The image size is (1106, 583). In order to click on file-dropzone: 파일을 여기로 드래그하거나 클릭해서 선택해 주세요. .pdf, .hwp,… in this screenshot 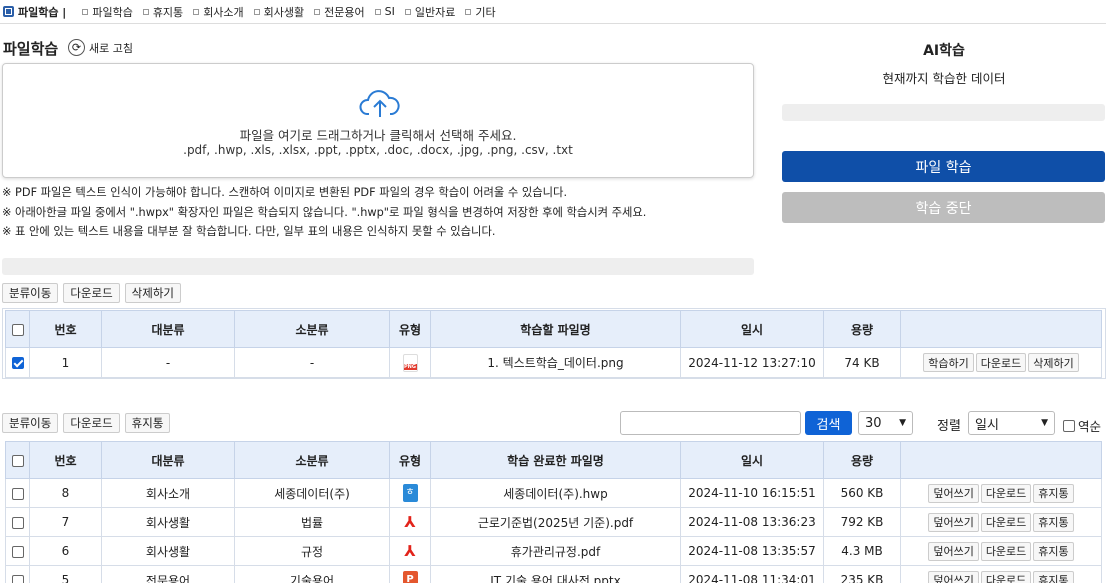, I will do `click(378, 120)`.